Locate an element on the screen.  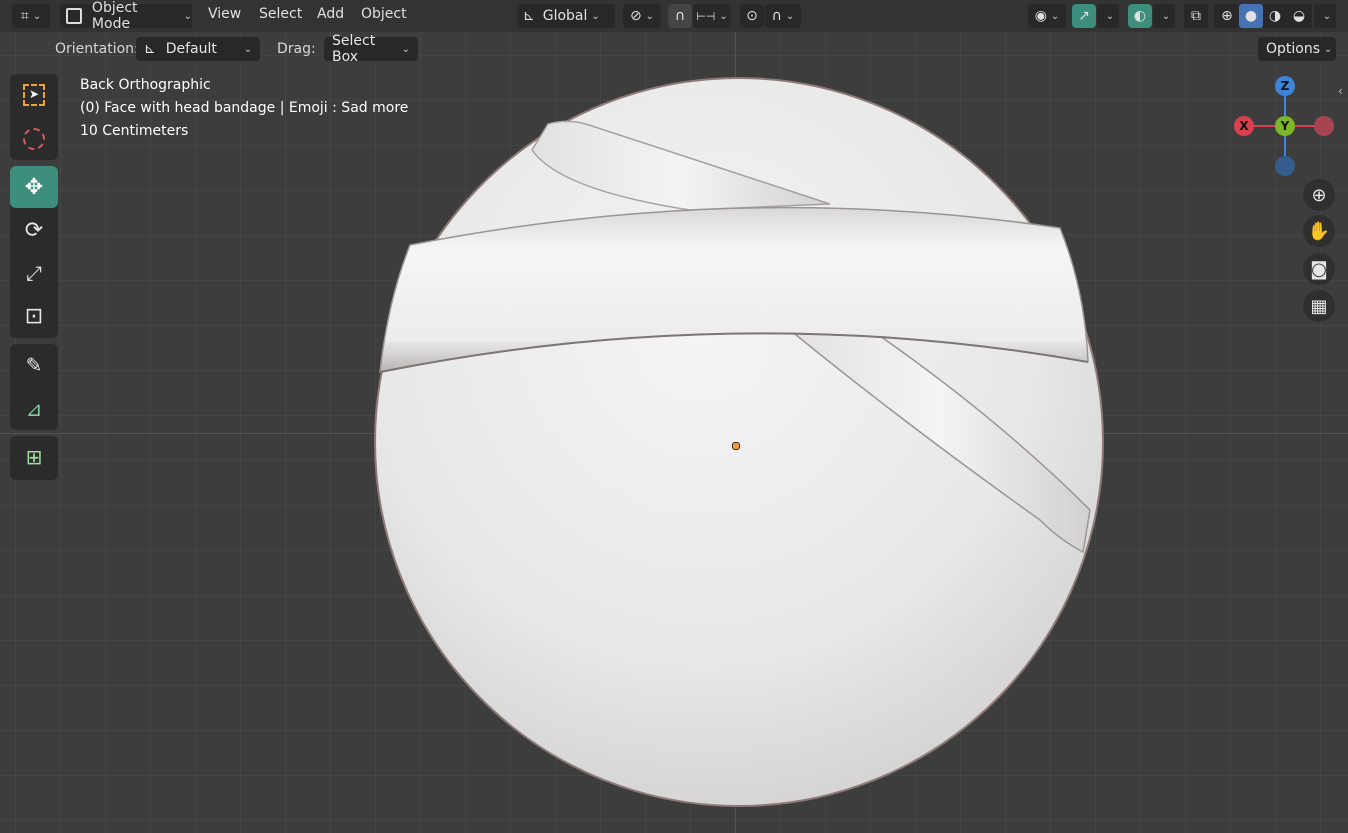
toolbar-annotate-group: ✎ ⊿ is located at coordinates (34, 387).